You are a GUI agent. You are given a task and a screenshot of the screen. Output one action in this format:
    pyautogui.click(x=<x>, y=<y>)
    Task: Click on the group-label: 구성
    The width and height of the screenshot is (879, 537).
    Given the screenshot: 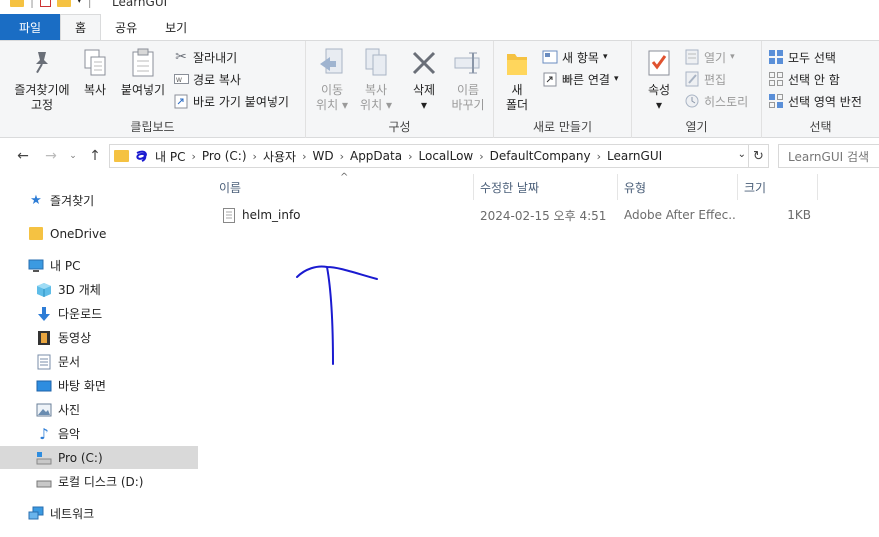 What is the action you would take?
    pyautogui.click(x=399, y=127)
    